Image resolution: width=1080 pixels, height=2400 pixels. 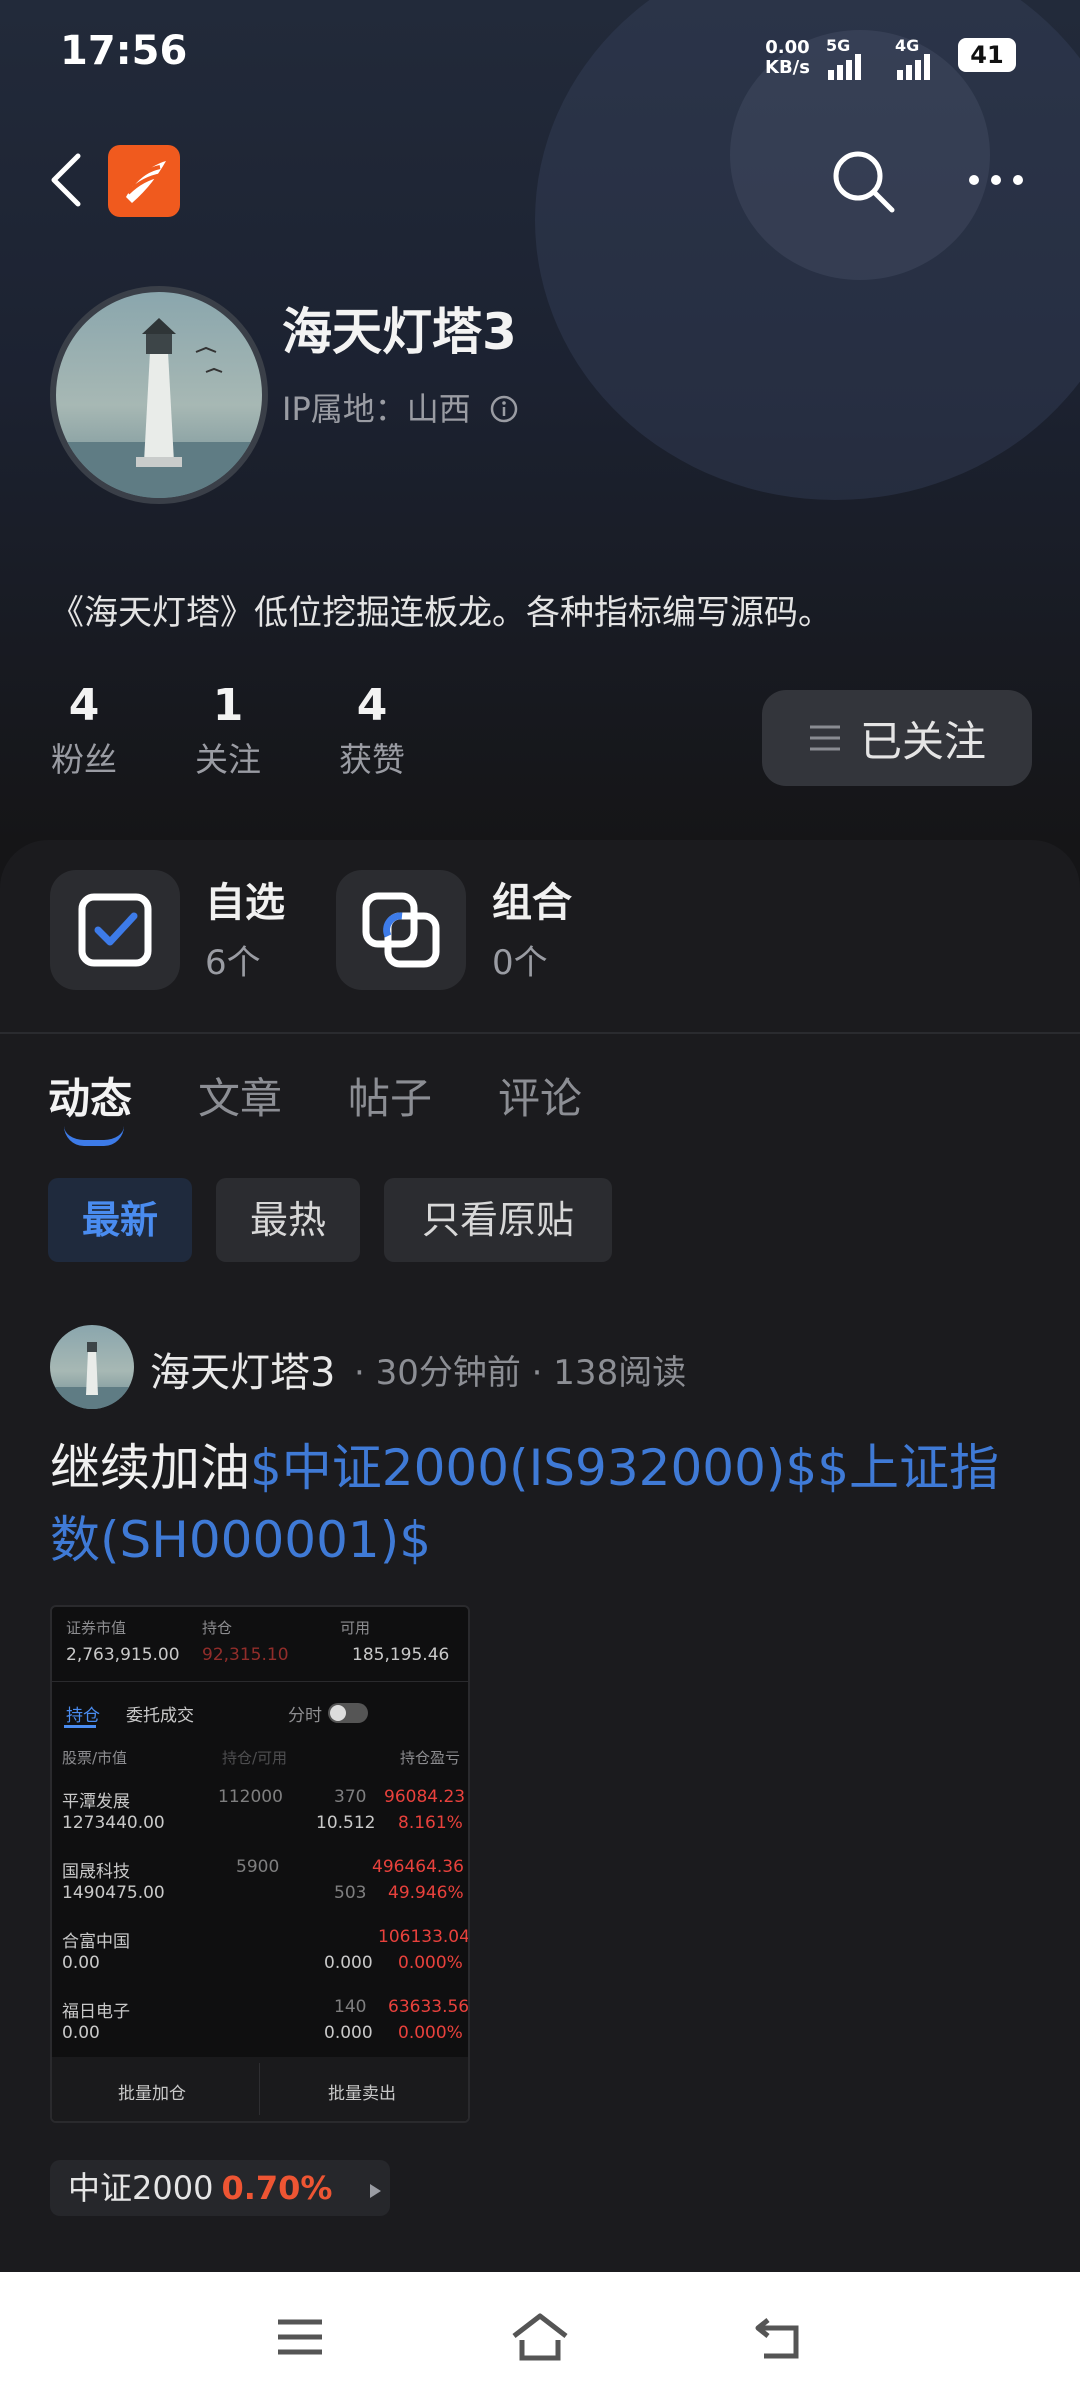 I want to click on filter-hottest: 最热, so click(x=288, y=1220).